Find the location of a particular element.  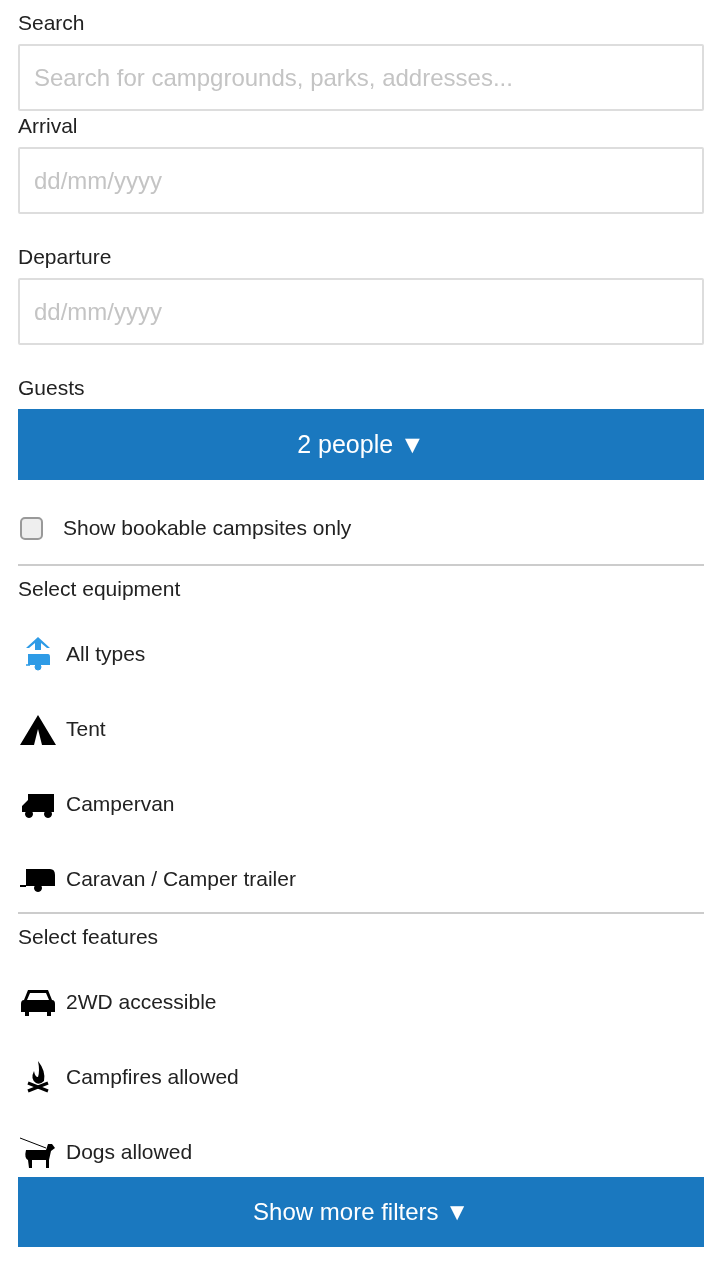

feature-option: Campfires allowed is located at coordinates (152, 1076).